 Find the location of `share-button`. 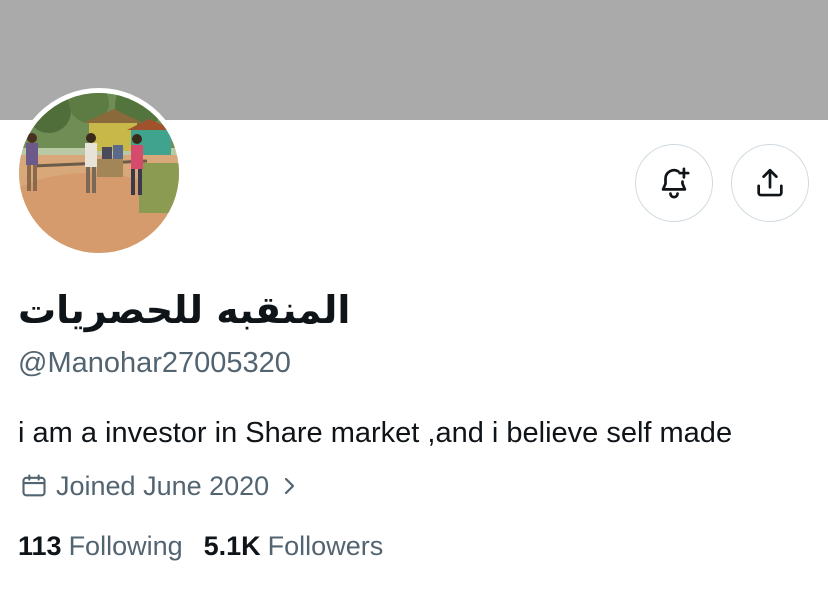

share-button is located at coordinates (770, 183).